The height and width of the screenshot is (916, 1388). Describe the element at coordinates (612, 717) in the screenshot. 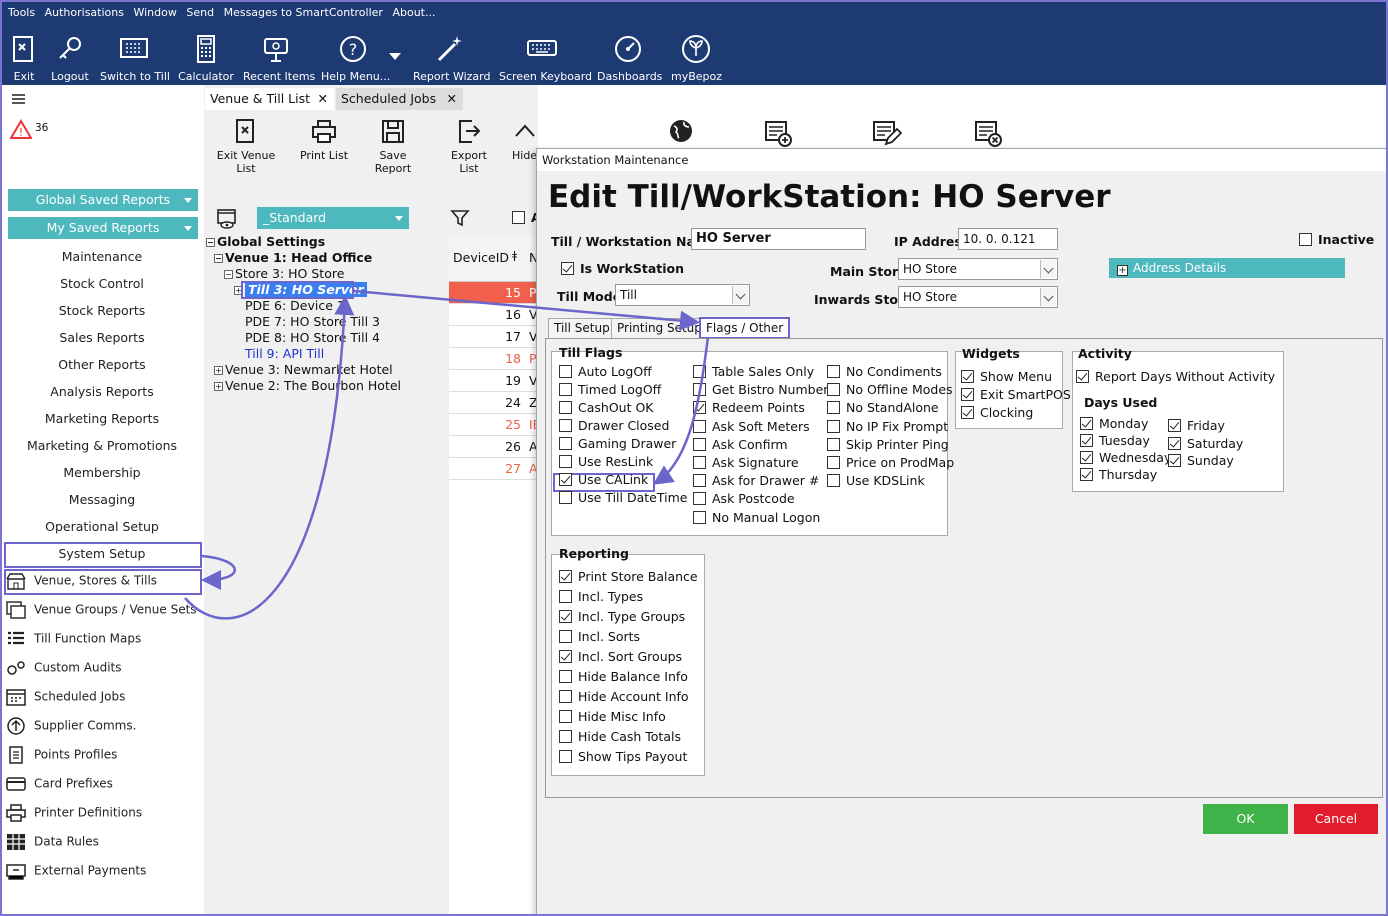

I see `reporting-checkbox: Hide Misc Info` at that location.